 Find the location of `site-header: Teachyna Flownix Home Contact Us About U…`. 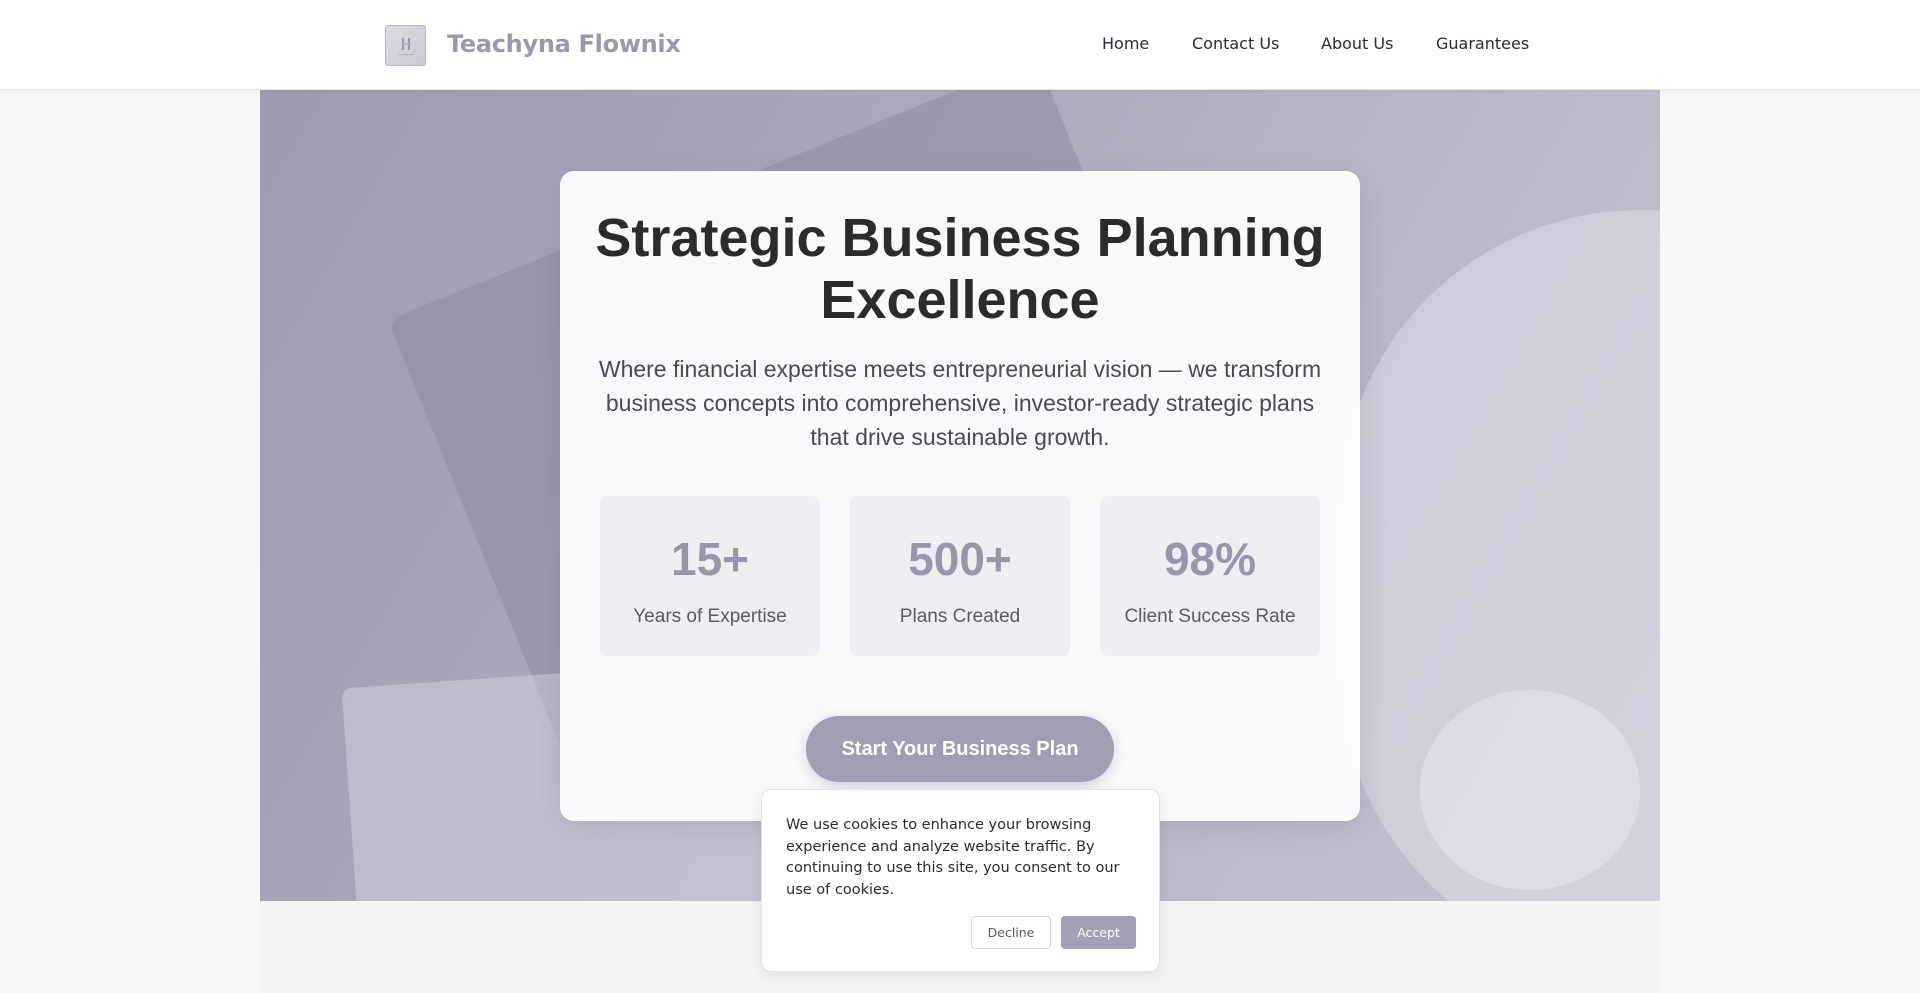

site-header: Teachyna Flownix Home Contact Us About U… is located at coordinates (960, 45).